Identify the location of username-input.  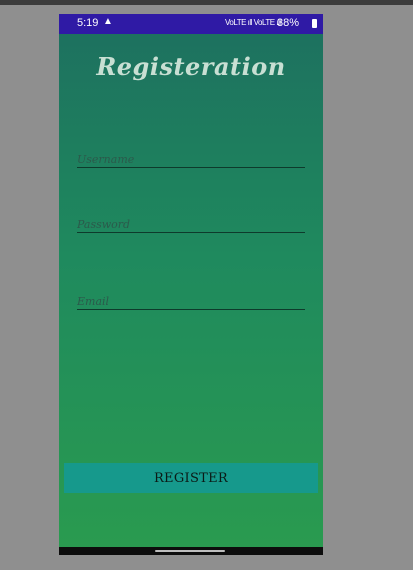
(191, 159).